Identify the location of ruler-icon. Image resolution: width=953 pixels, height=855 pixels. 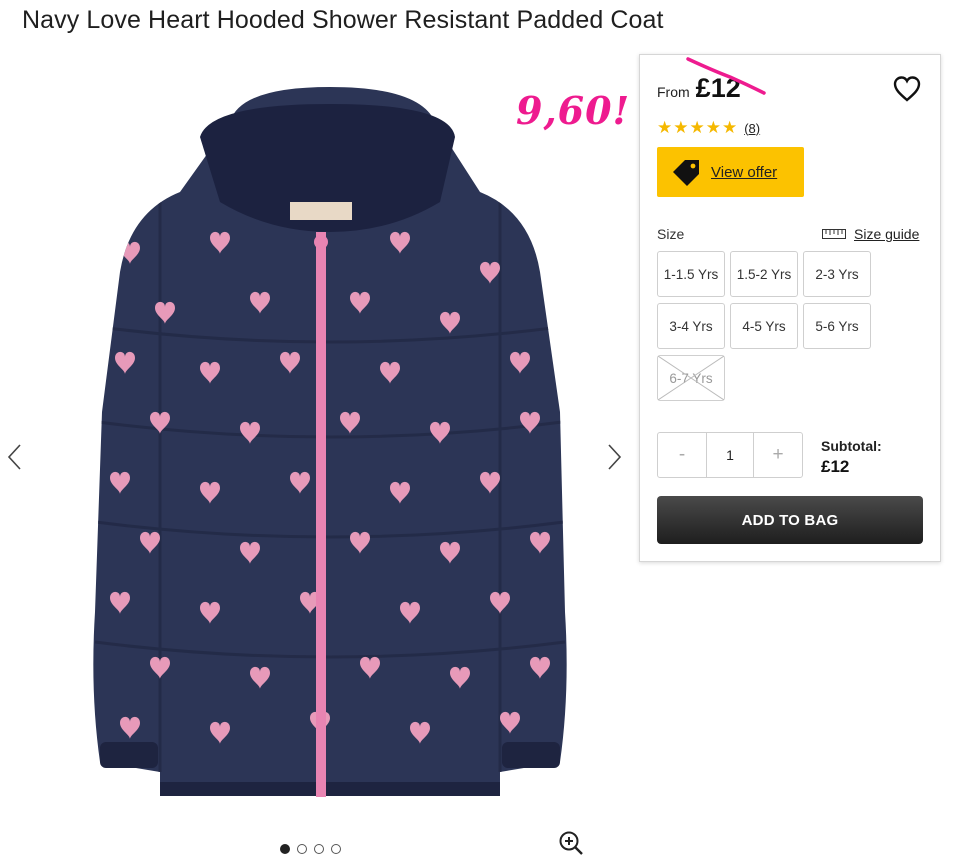
(834, 234).